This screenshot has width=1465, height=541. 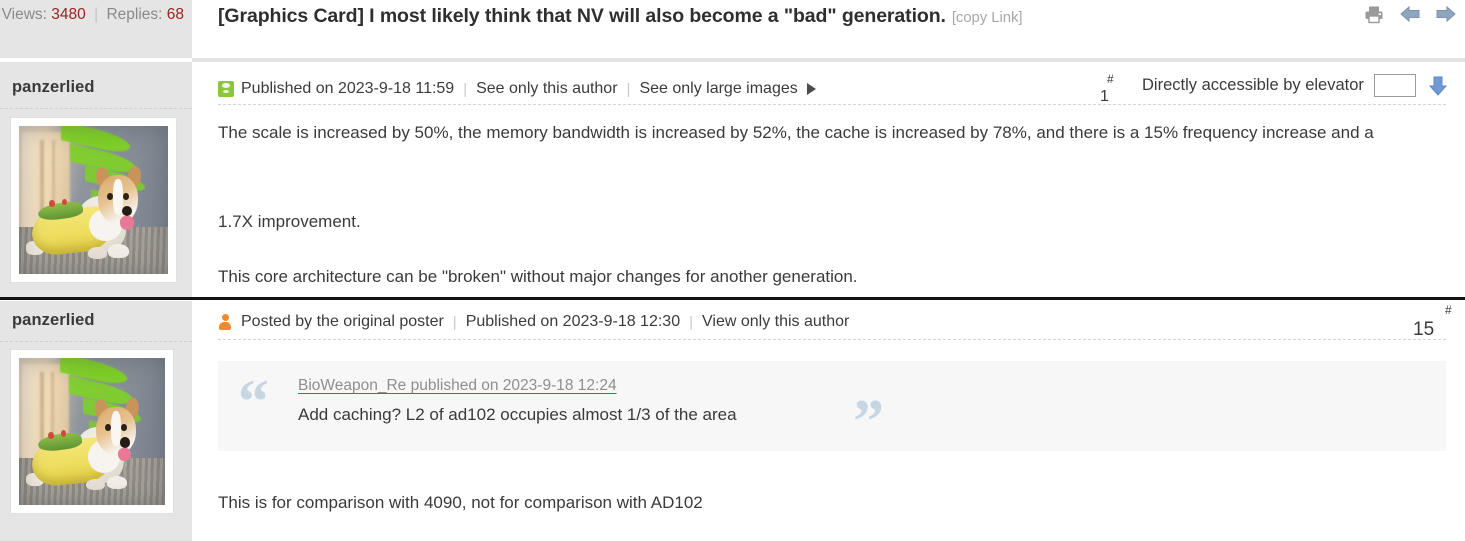 I want to click on thread-toolbar, so click(x=1410, y=14).